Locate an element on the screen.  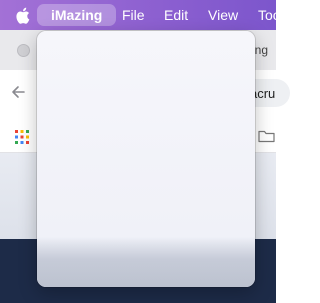
menu-file: File is located at coordinates (133, 15).